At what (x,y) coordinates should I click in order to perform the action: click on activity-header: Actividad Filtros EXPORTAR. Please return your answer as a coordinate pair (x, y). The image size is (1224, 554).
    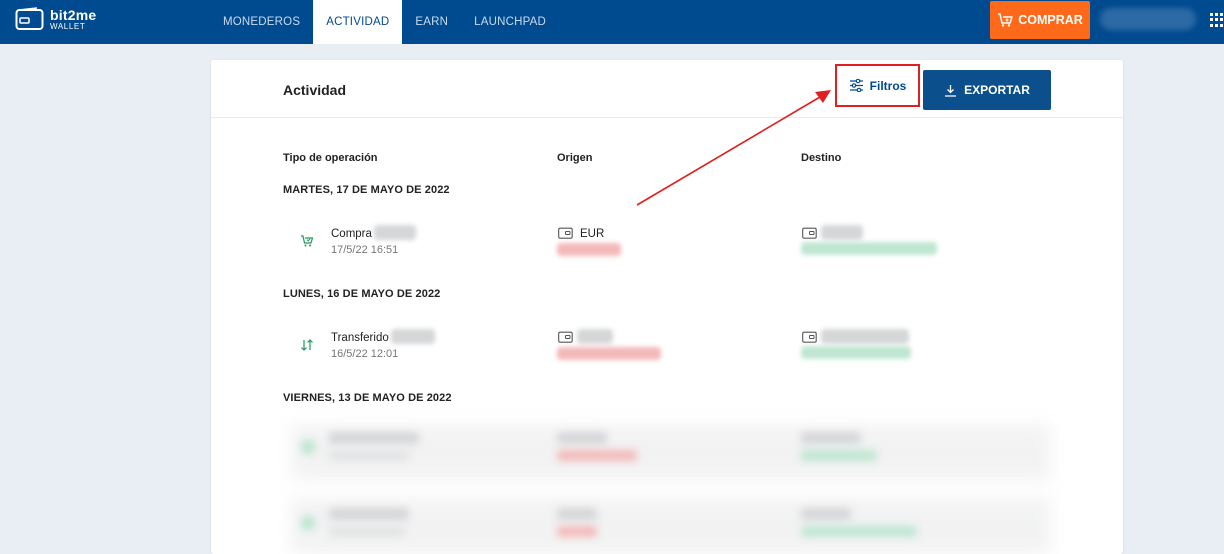
    Looking at the image, I should click on (667, 89).